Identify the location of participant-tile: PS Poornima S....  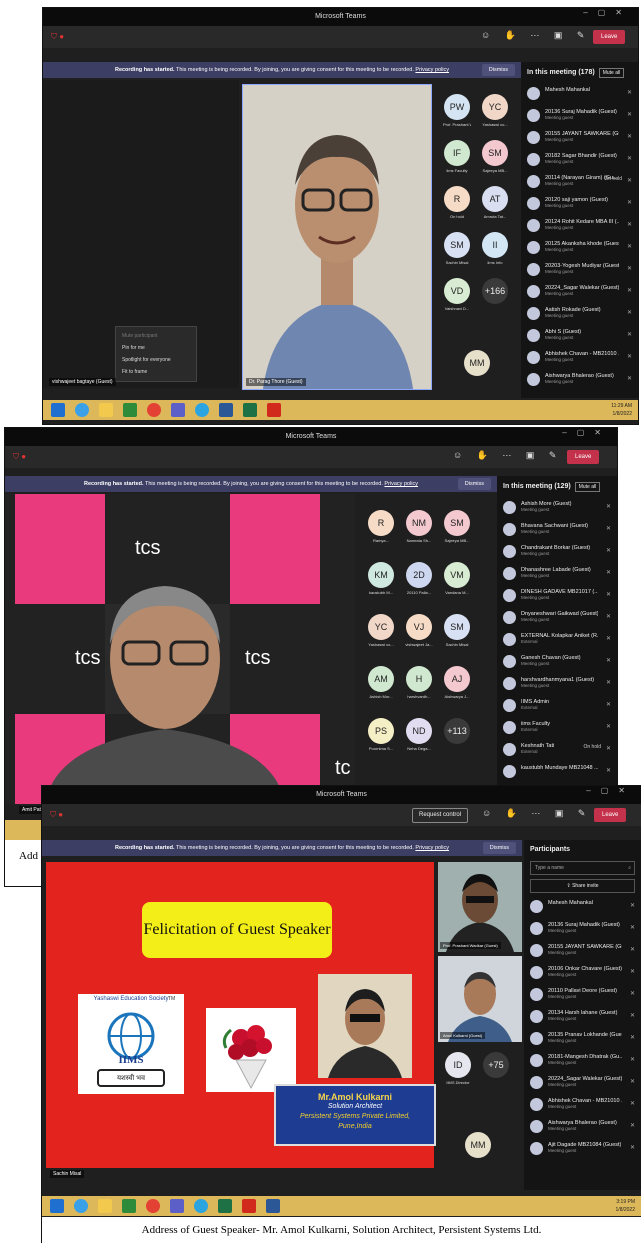
(381, 734).